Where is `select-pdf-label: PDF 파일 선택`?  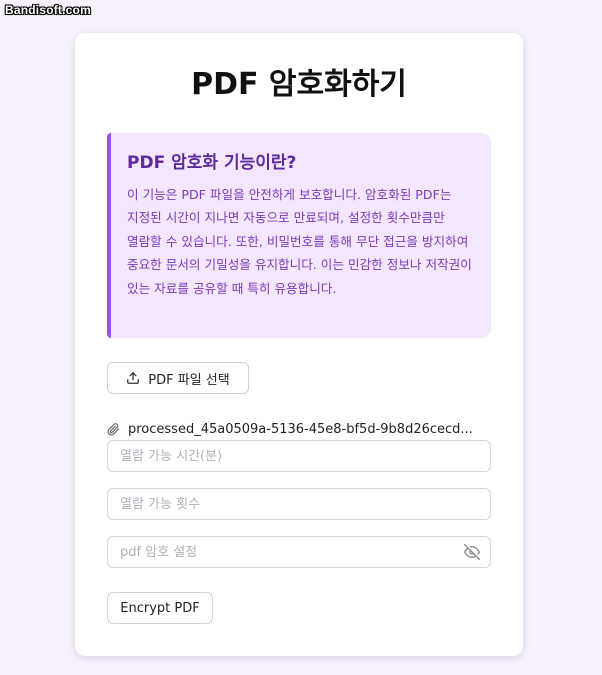 select-pdf-label: PDF 파일 선택 is located at coordinates (189, 380).